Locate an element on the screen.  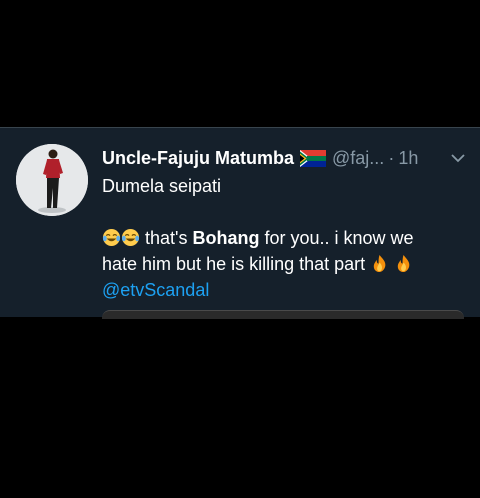
media-preview is located at coordinates (283, 314).